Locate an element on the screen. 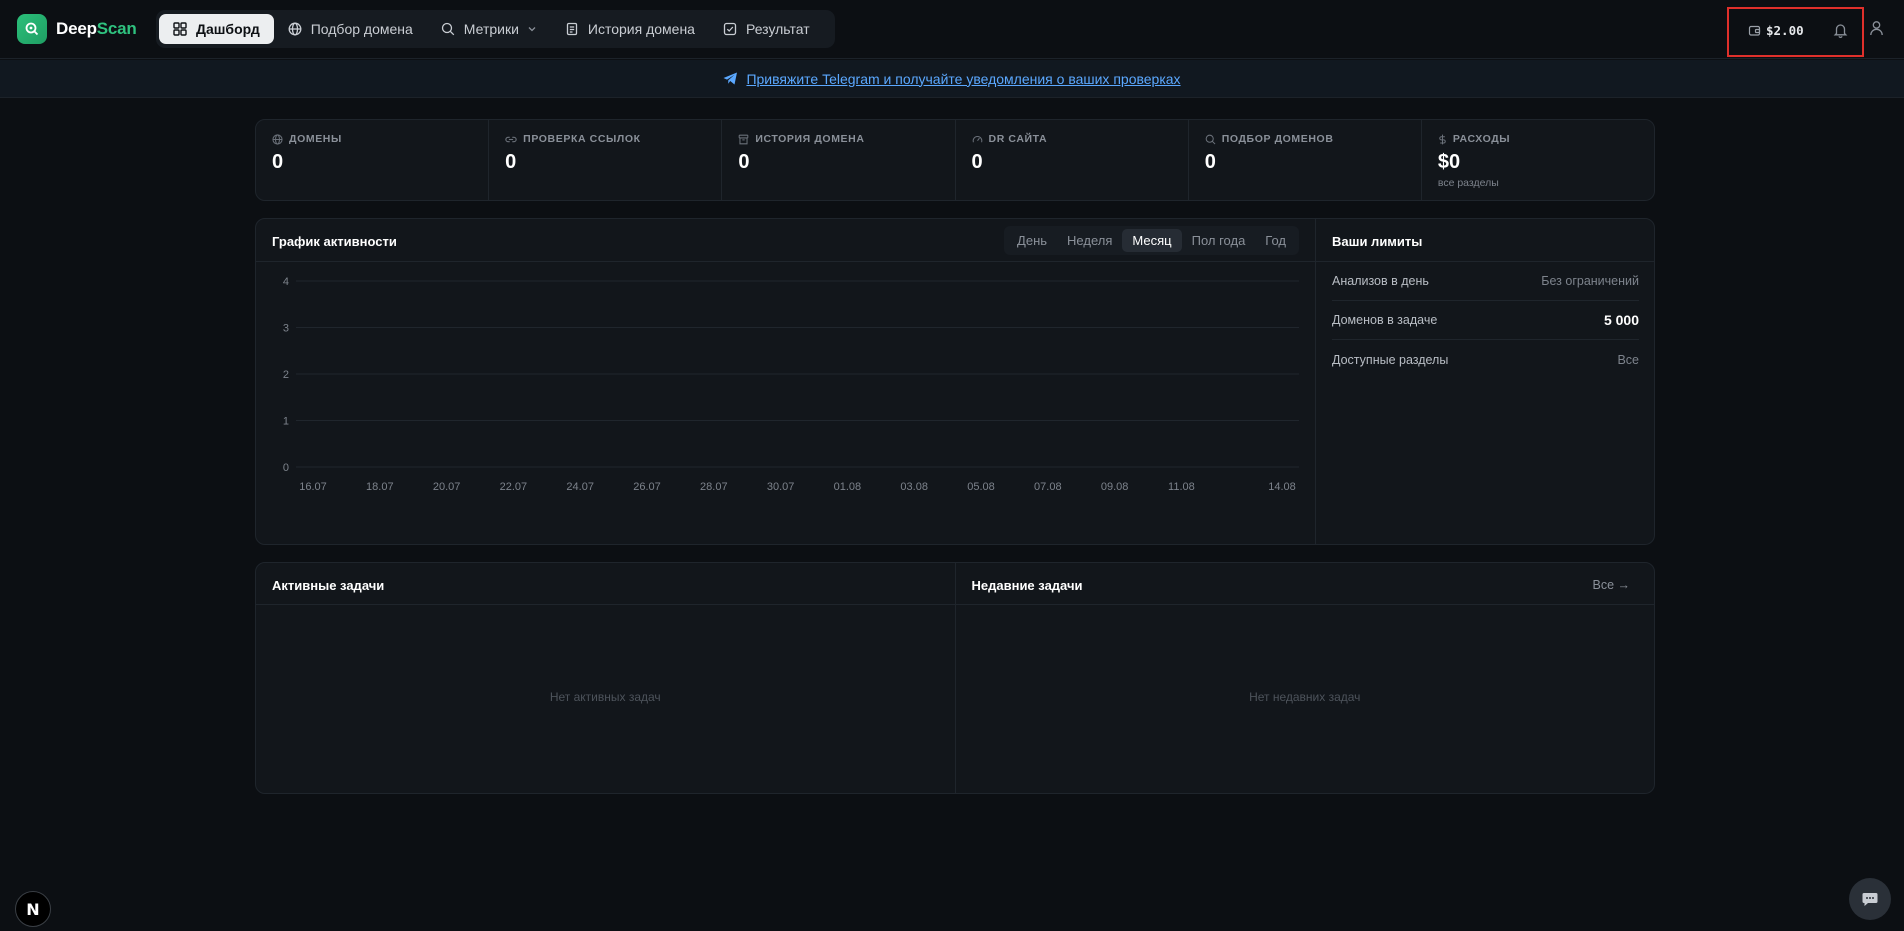 Image resolution: width=1904 pixels, height=931 pixels. stat-dr-label-row: DR САЙТА is located at coordinates (1072, 139).